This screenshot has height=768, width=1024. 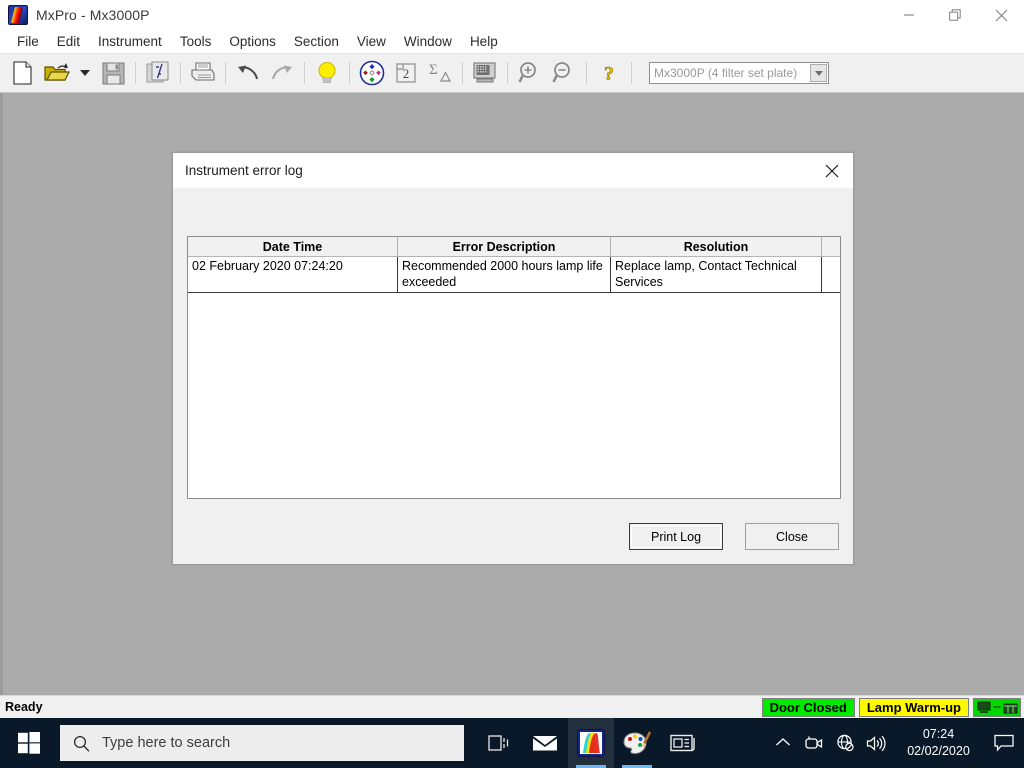 I want to click on zoom-out-button, so click(x=564, y=73).